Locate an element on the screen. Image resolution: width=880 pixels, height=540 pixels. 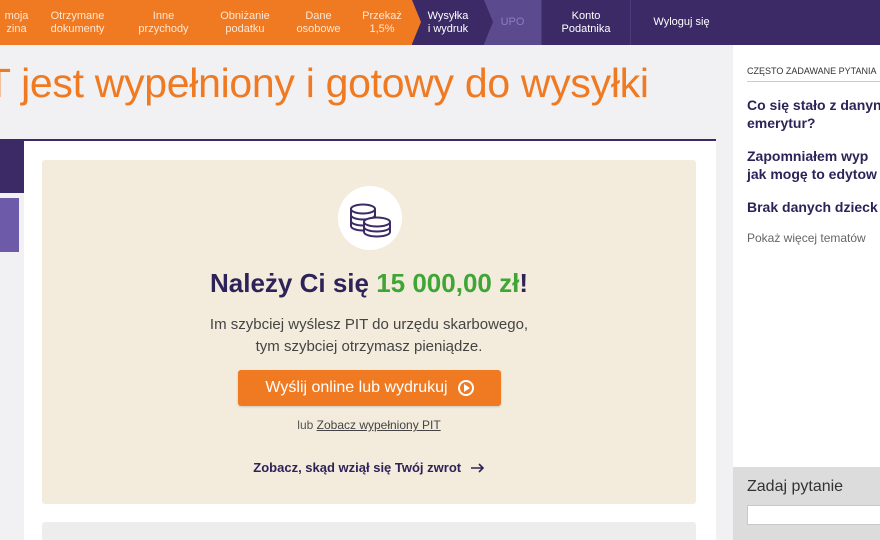
faq-link: Brak danych dzieck is located at coordinates (812, 207).